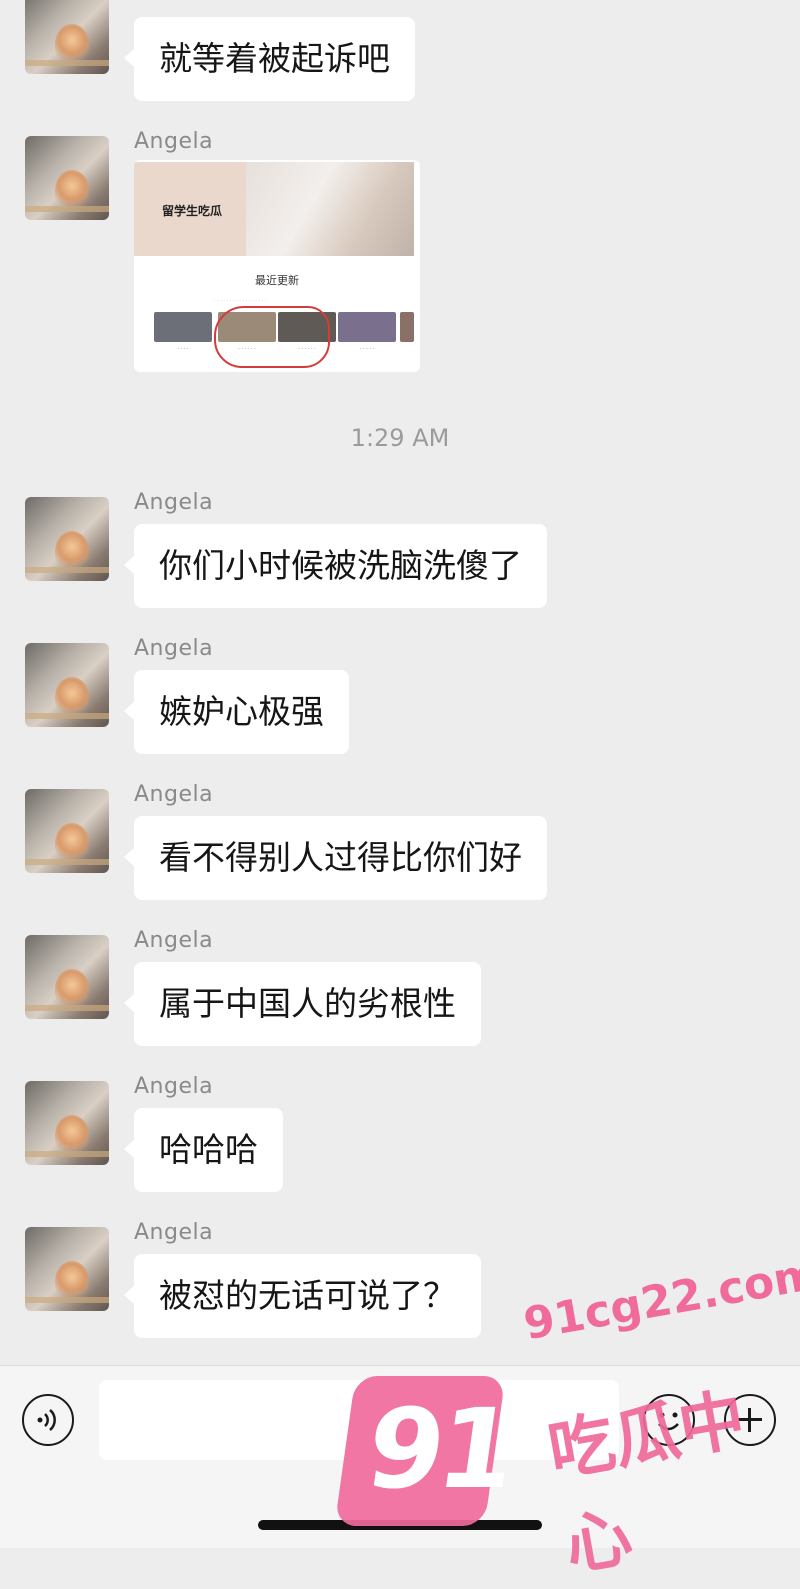 The image size is (800, 1589). I want to click on message-bubble: 被怼的无话可说了？, so click(302, 1296).